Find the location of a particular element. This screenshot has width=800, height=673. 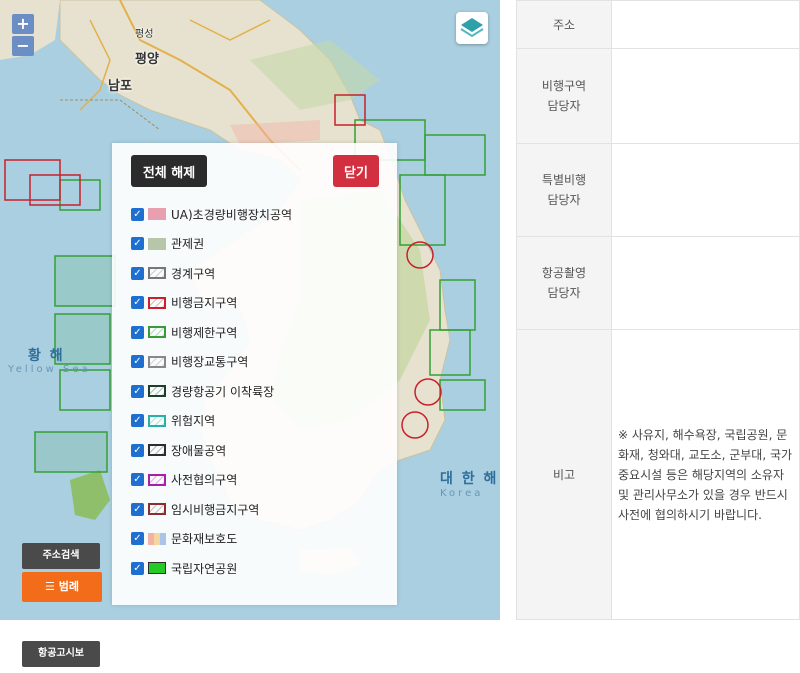

info-row-label: 주소 is located at coordinates (564, 24).